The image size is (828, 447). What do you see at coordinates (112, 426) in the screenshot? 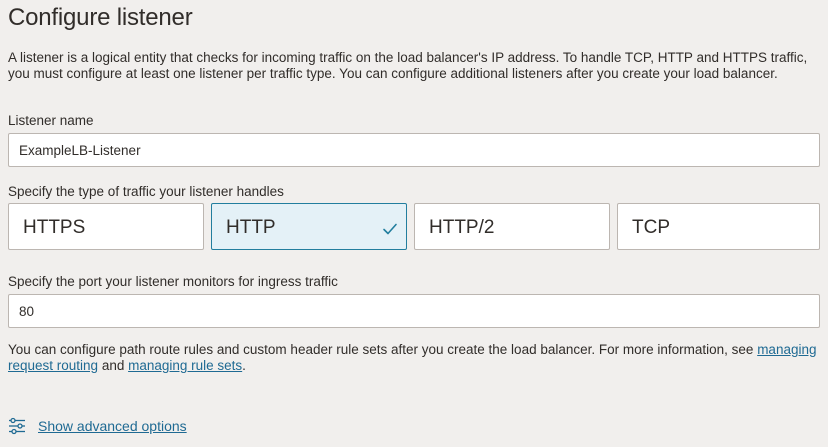
I see `show-advanced-options-link: Show advanced options` at bounding box center [112, 426].